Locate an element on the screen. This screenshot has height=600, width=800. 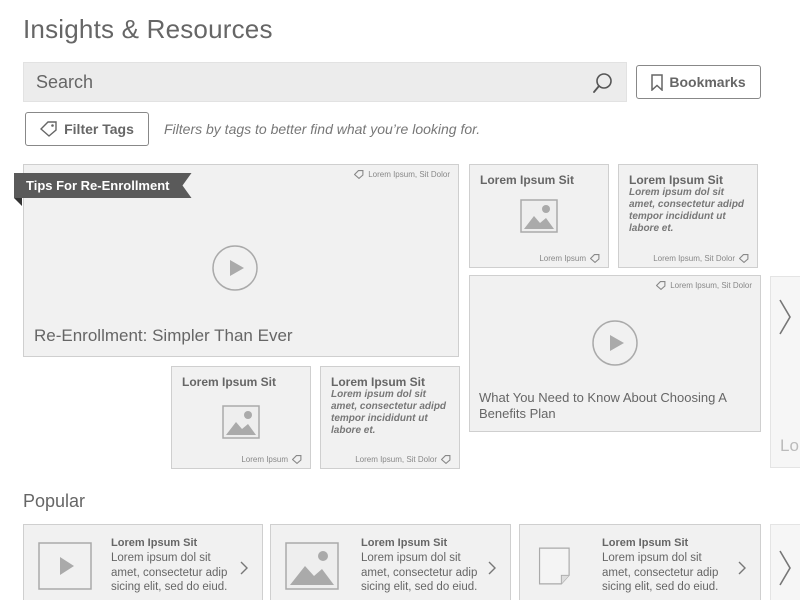
next-card-peek-text: Lo is located at coordinates (789, 445).